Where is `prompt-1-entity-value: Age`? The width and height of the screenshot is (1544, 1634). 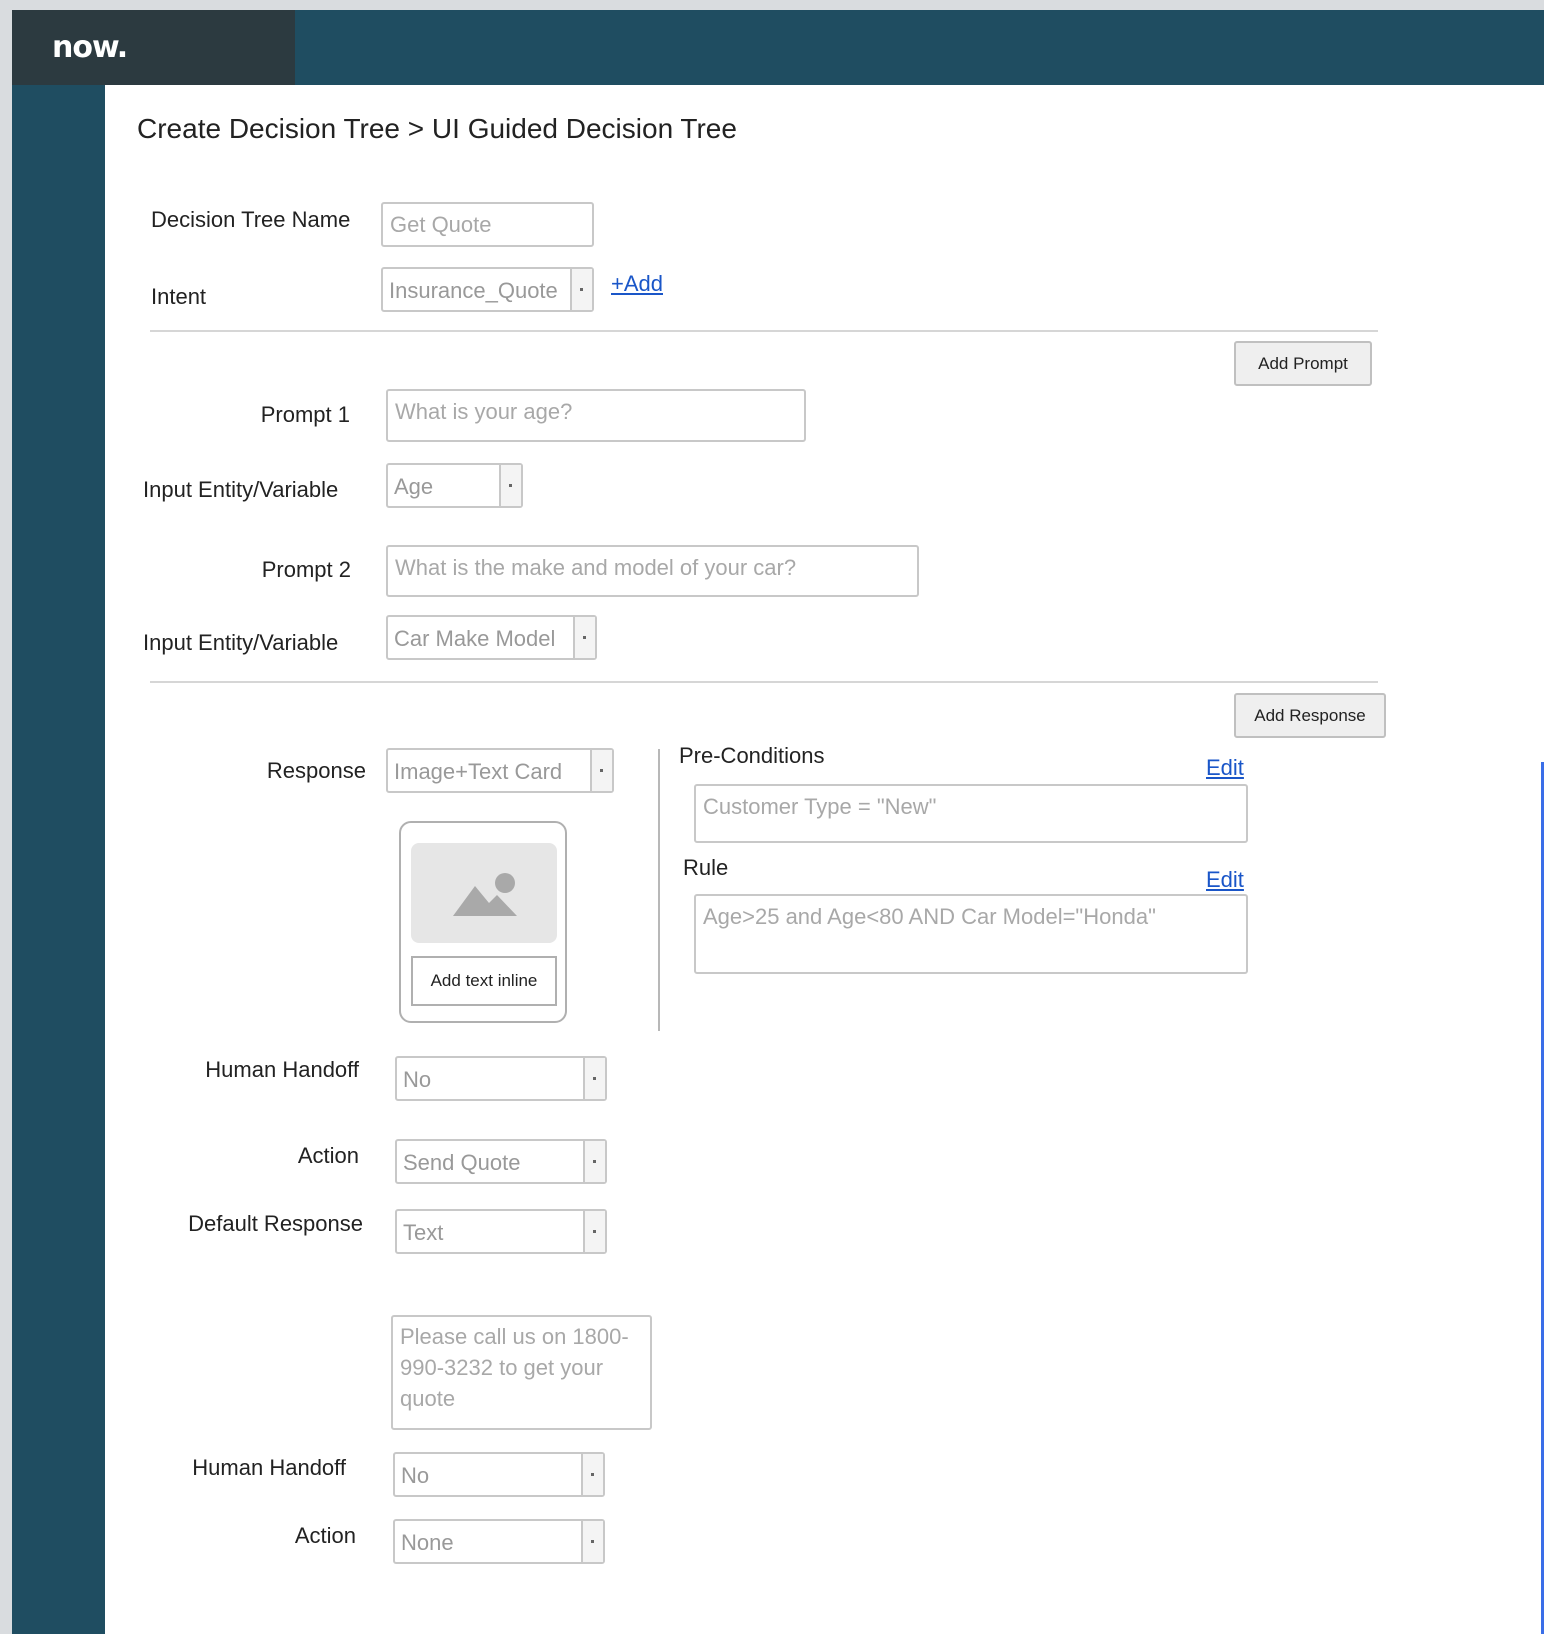 prompt-1-entity-value: Age is located at coordinates (414, 486).